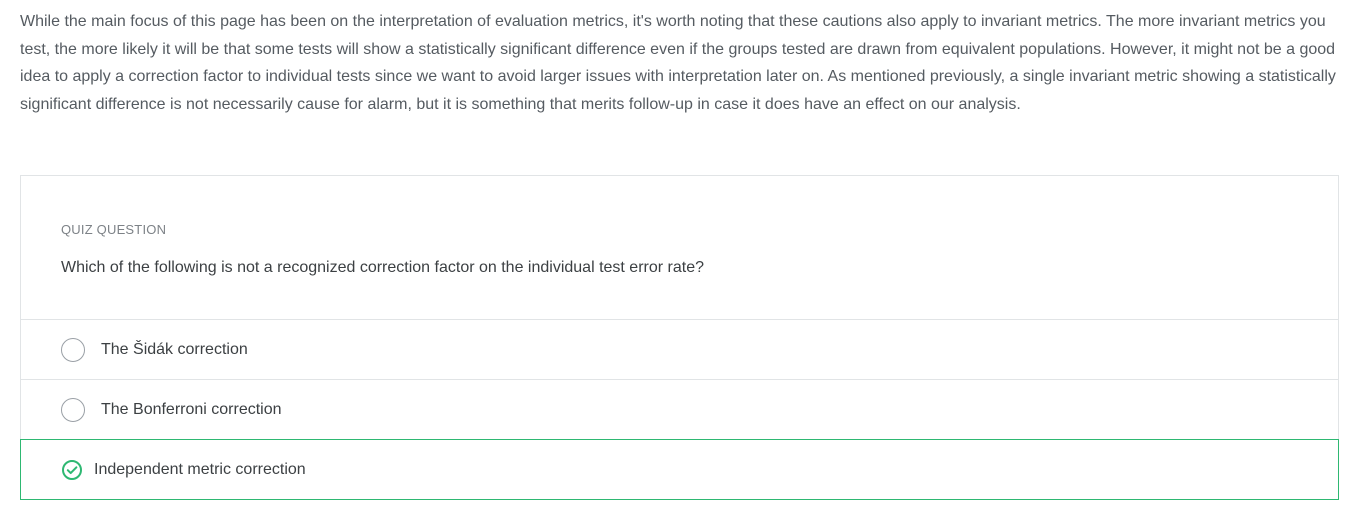 The image size is (1354, 519). I want to click on check-circle-icon, so click(72, 469).